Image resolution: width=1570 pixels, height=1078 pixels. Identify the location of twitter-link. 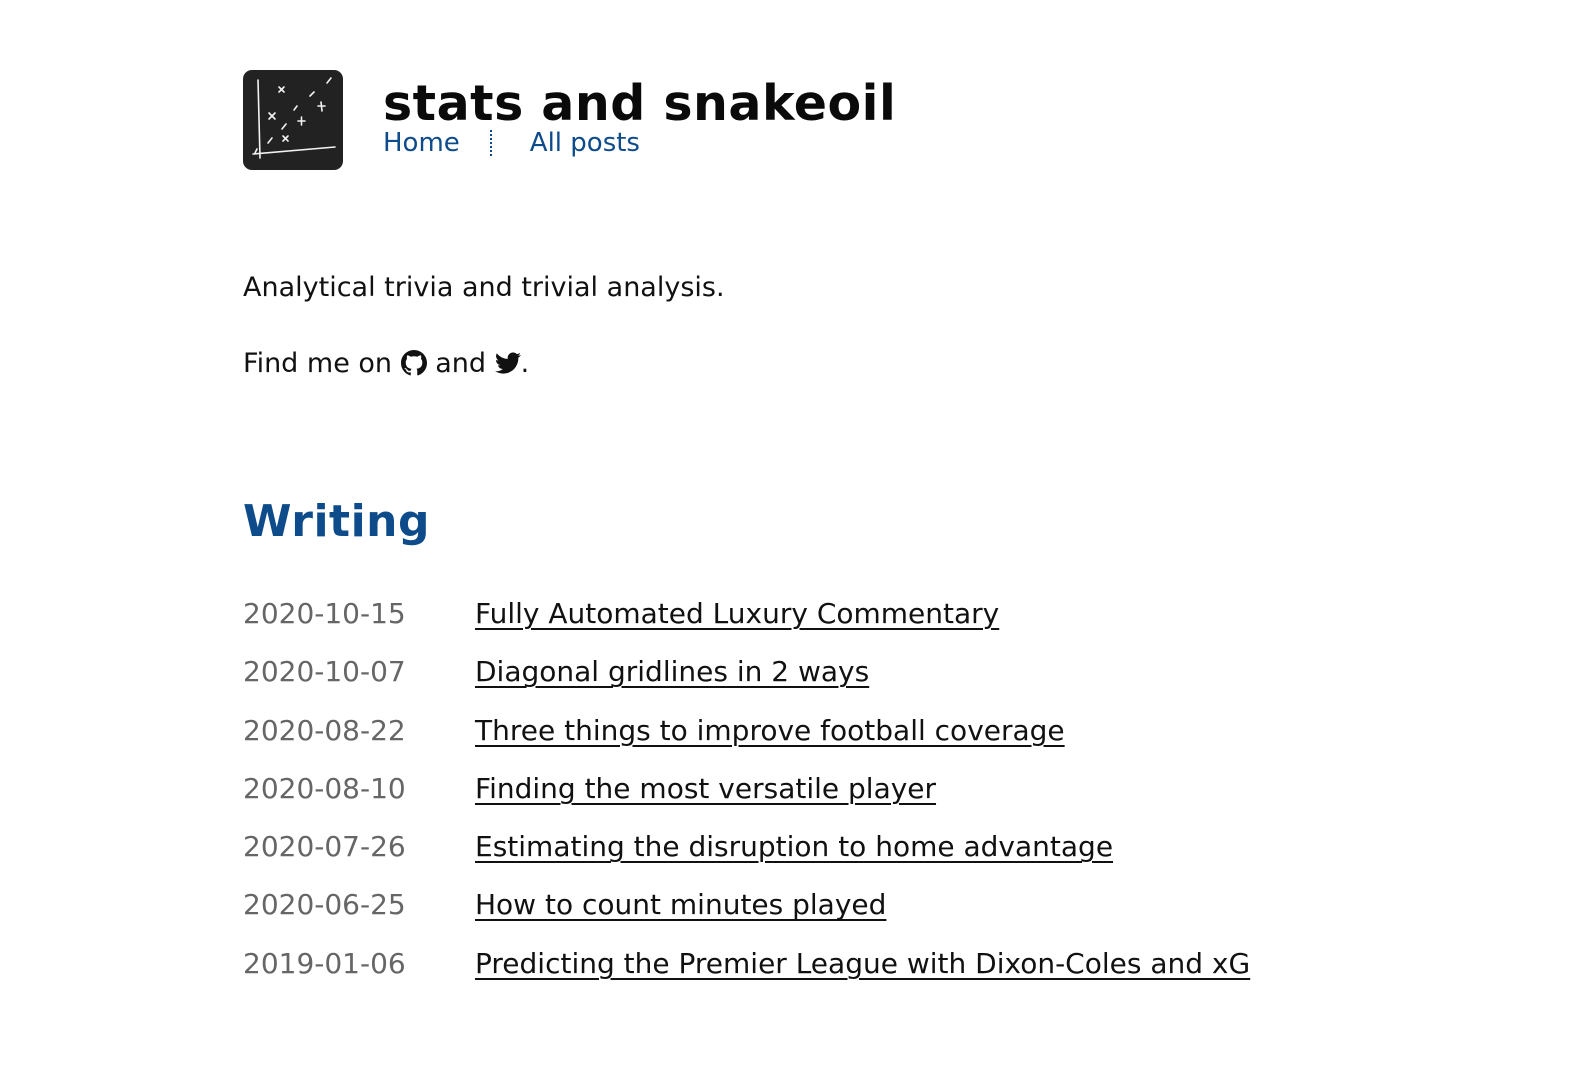
(507, 363).